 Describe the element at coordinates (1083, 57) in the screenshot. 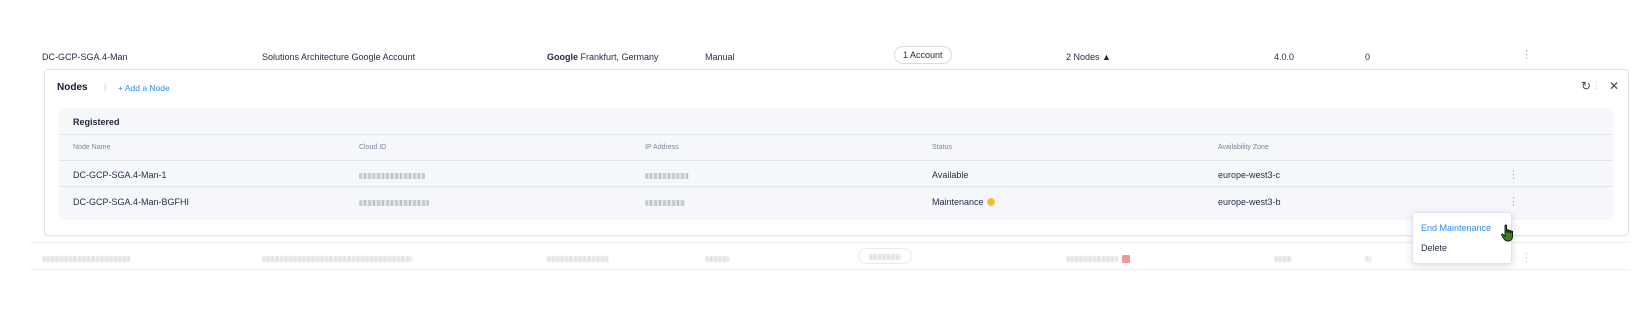

I see `nodes-toggle-label: 2 Nodes` at that location.